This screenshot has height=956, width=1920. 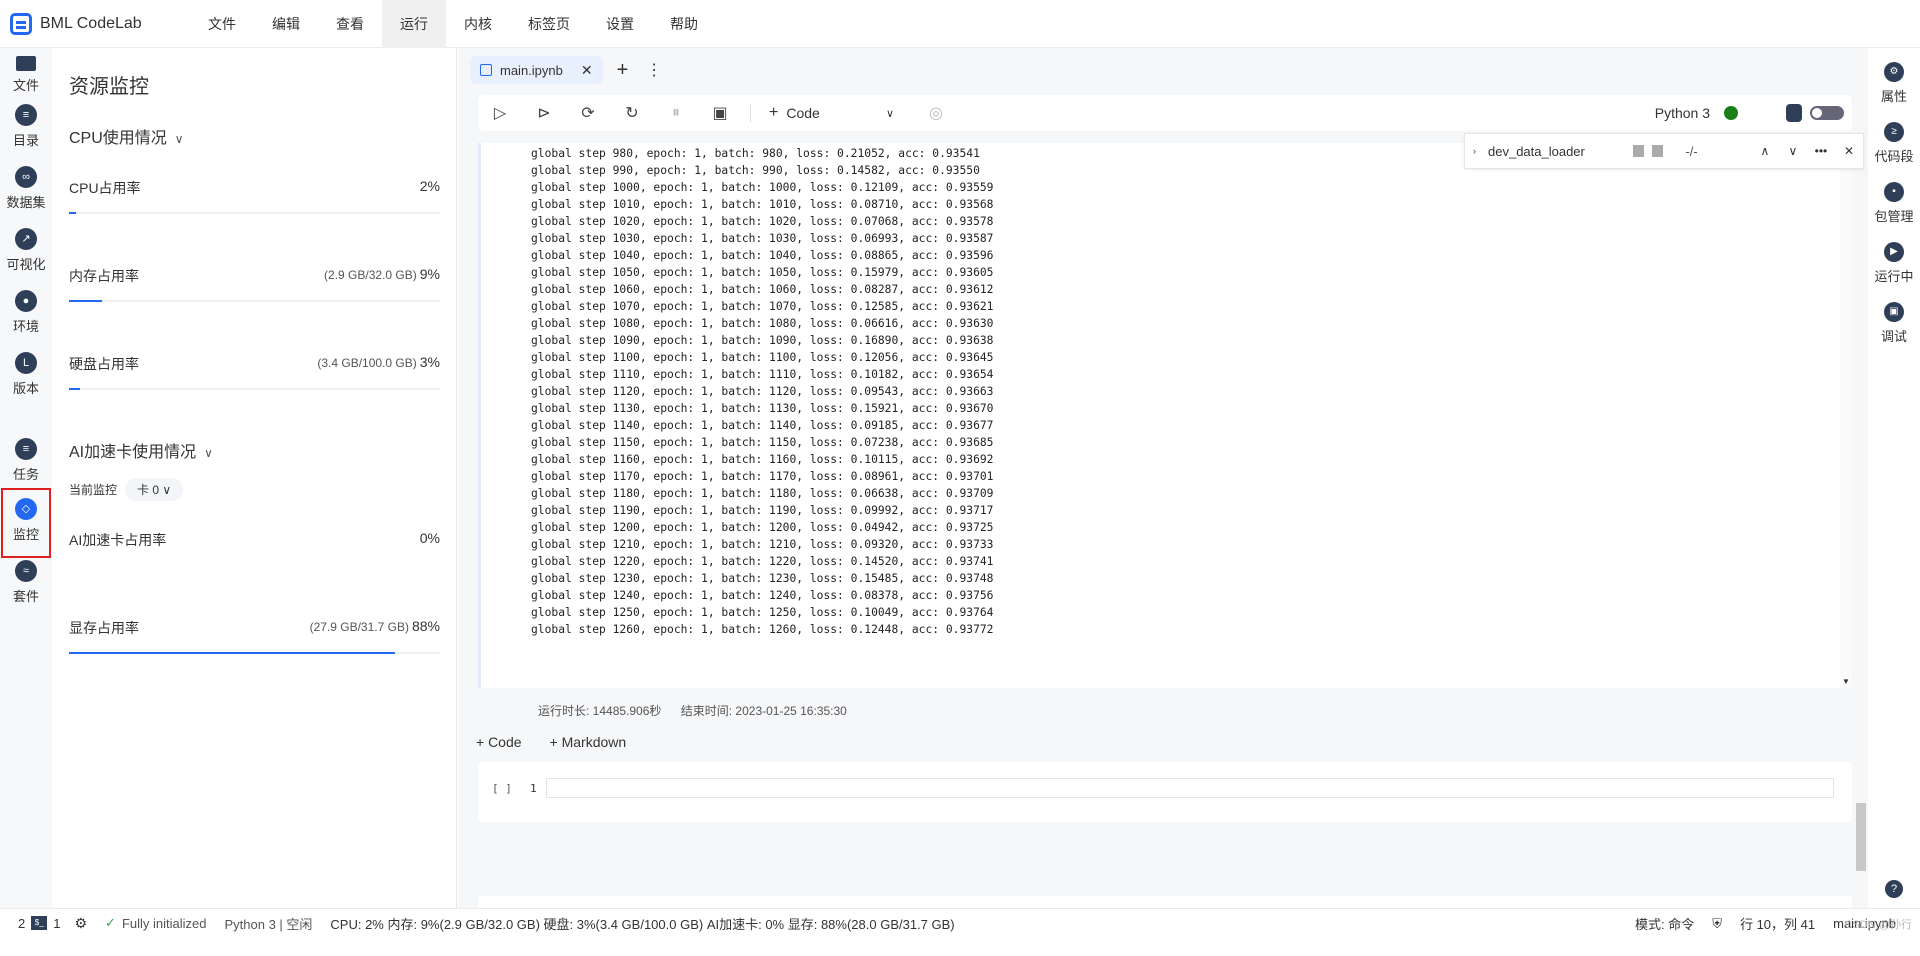 I want to click on shield-icon: ⛨, so click(x=1717, y=923).